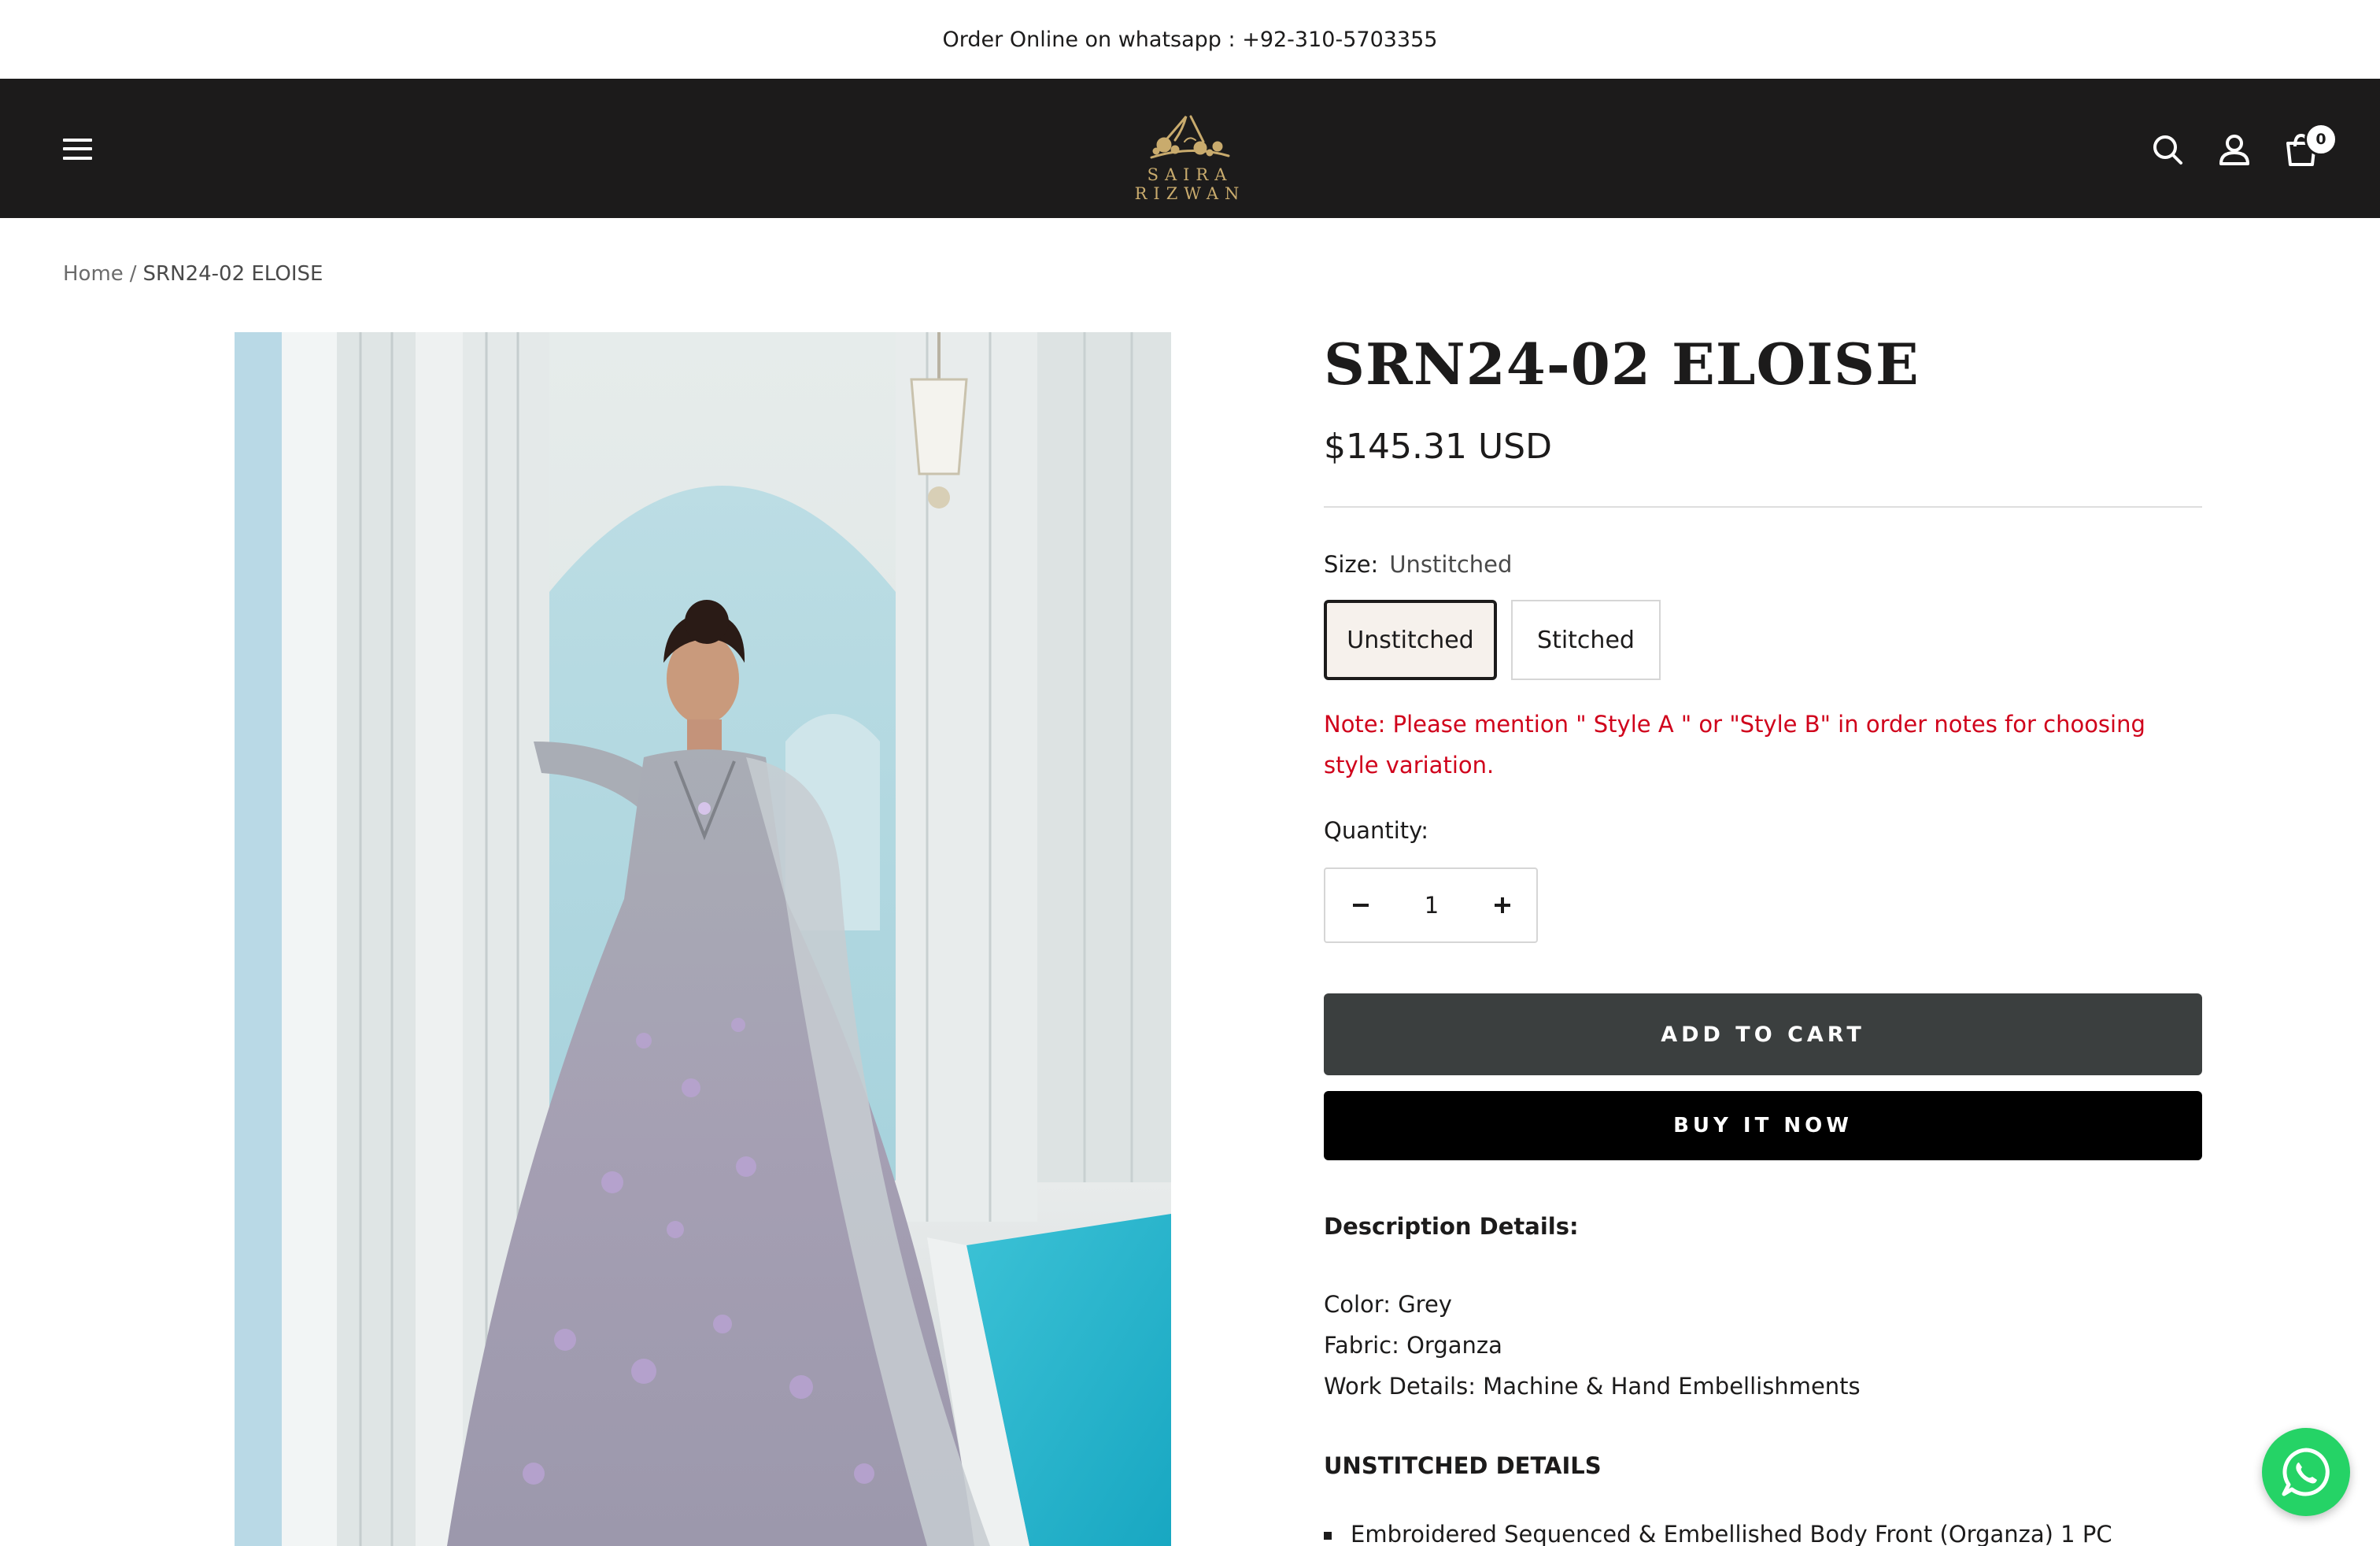  I want to click on account-icon, so click(2234, 150).